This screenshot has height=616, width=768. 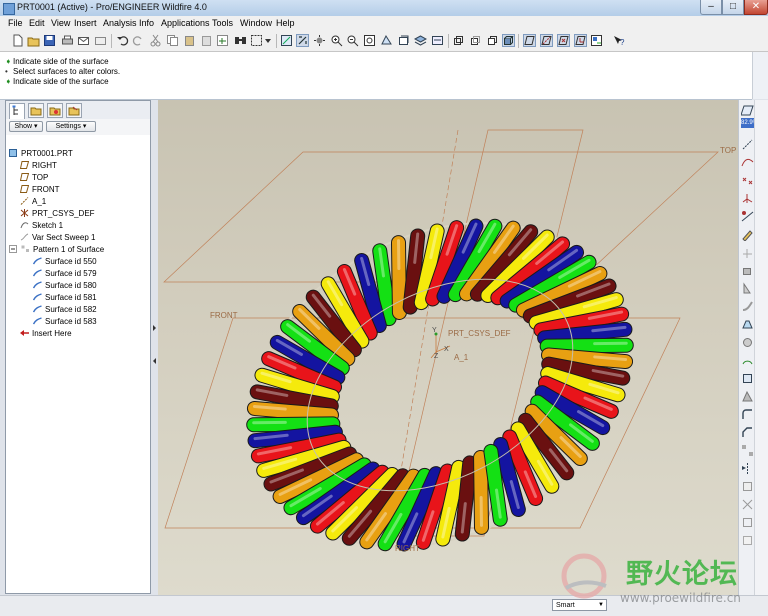 What do you see at coordinates (37, 23) in the screenshot?
I see `menu-edit: Edit` at bounding box center [37, 23].